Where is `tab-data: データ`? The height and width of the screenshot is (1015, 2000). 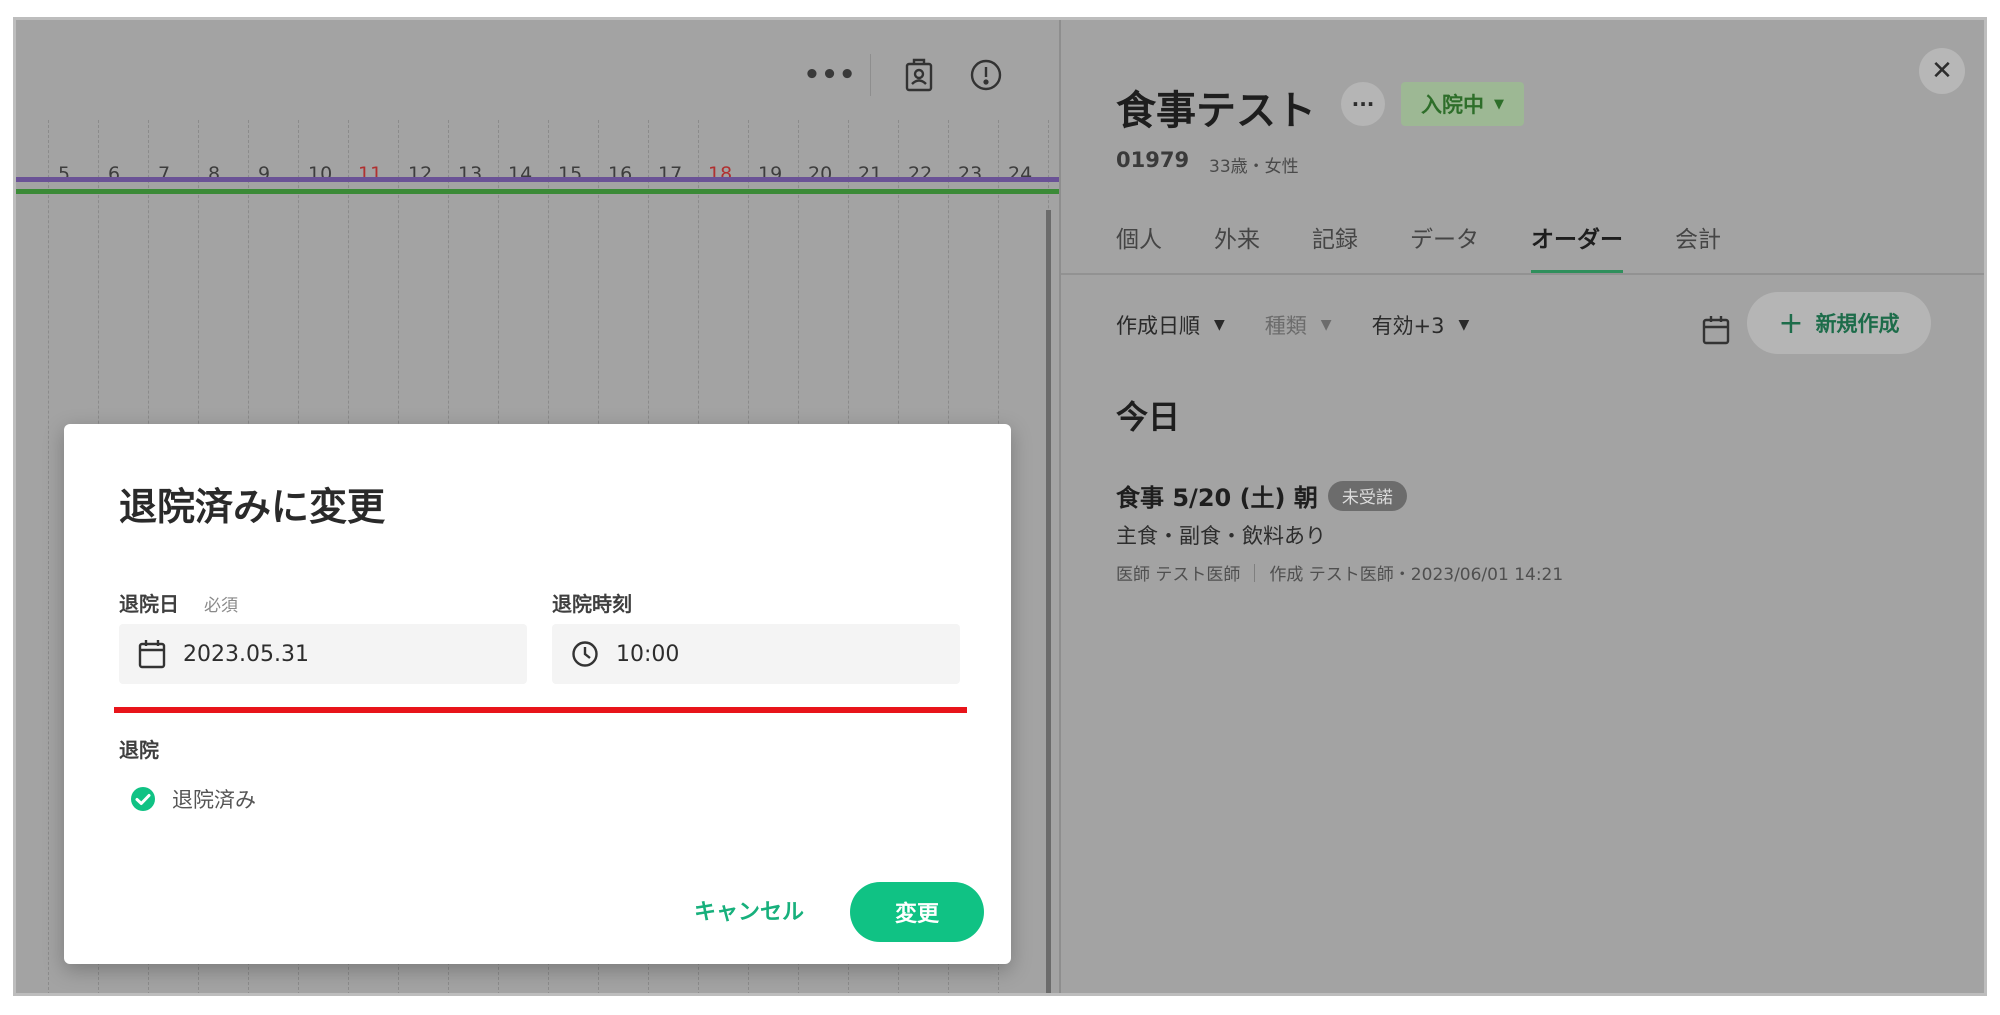
tab-data: データ is located at coordinates (1444, 247).